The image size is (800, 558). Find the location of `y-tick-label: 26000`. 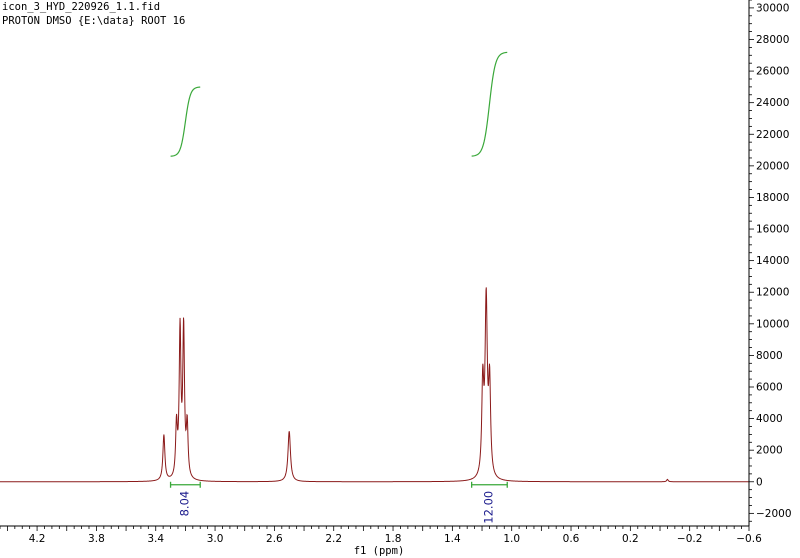

y-tick-label: 26000 is located at coordinates (772, 72).